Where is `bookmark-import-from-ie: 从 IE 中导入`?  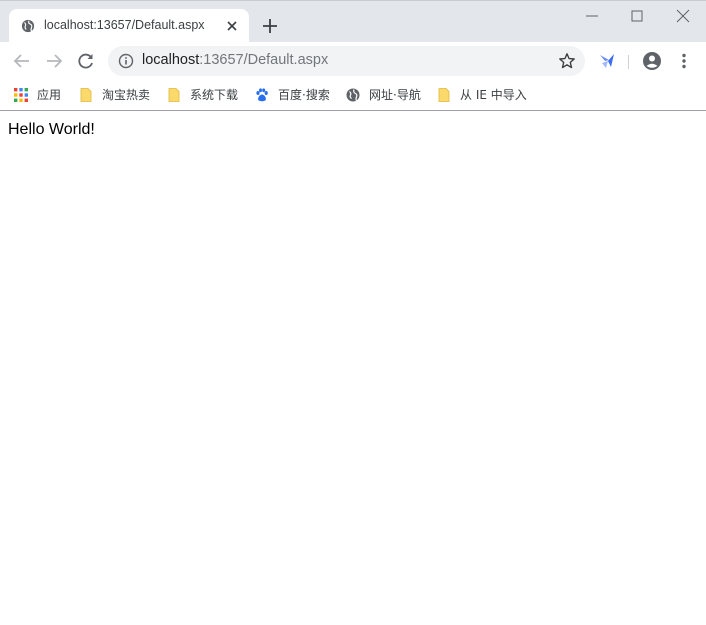 bookmark-import-from-ie: 从 IE 中导入 is located at coordinates (482, 95).